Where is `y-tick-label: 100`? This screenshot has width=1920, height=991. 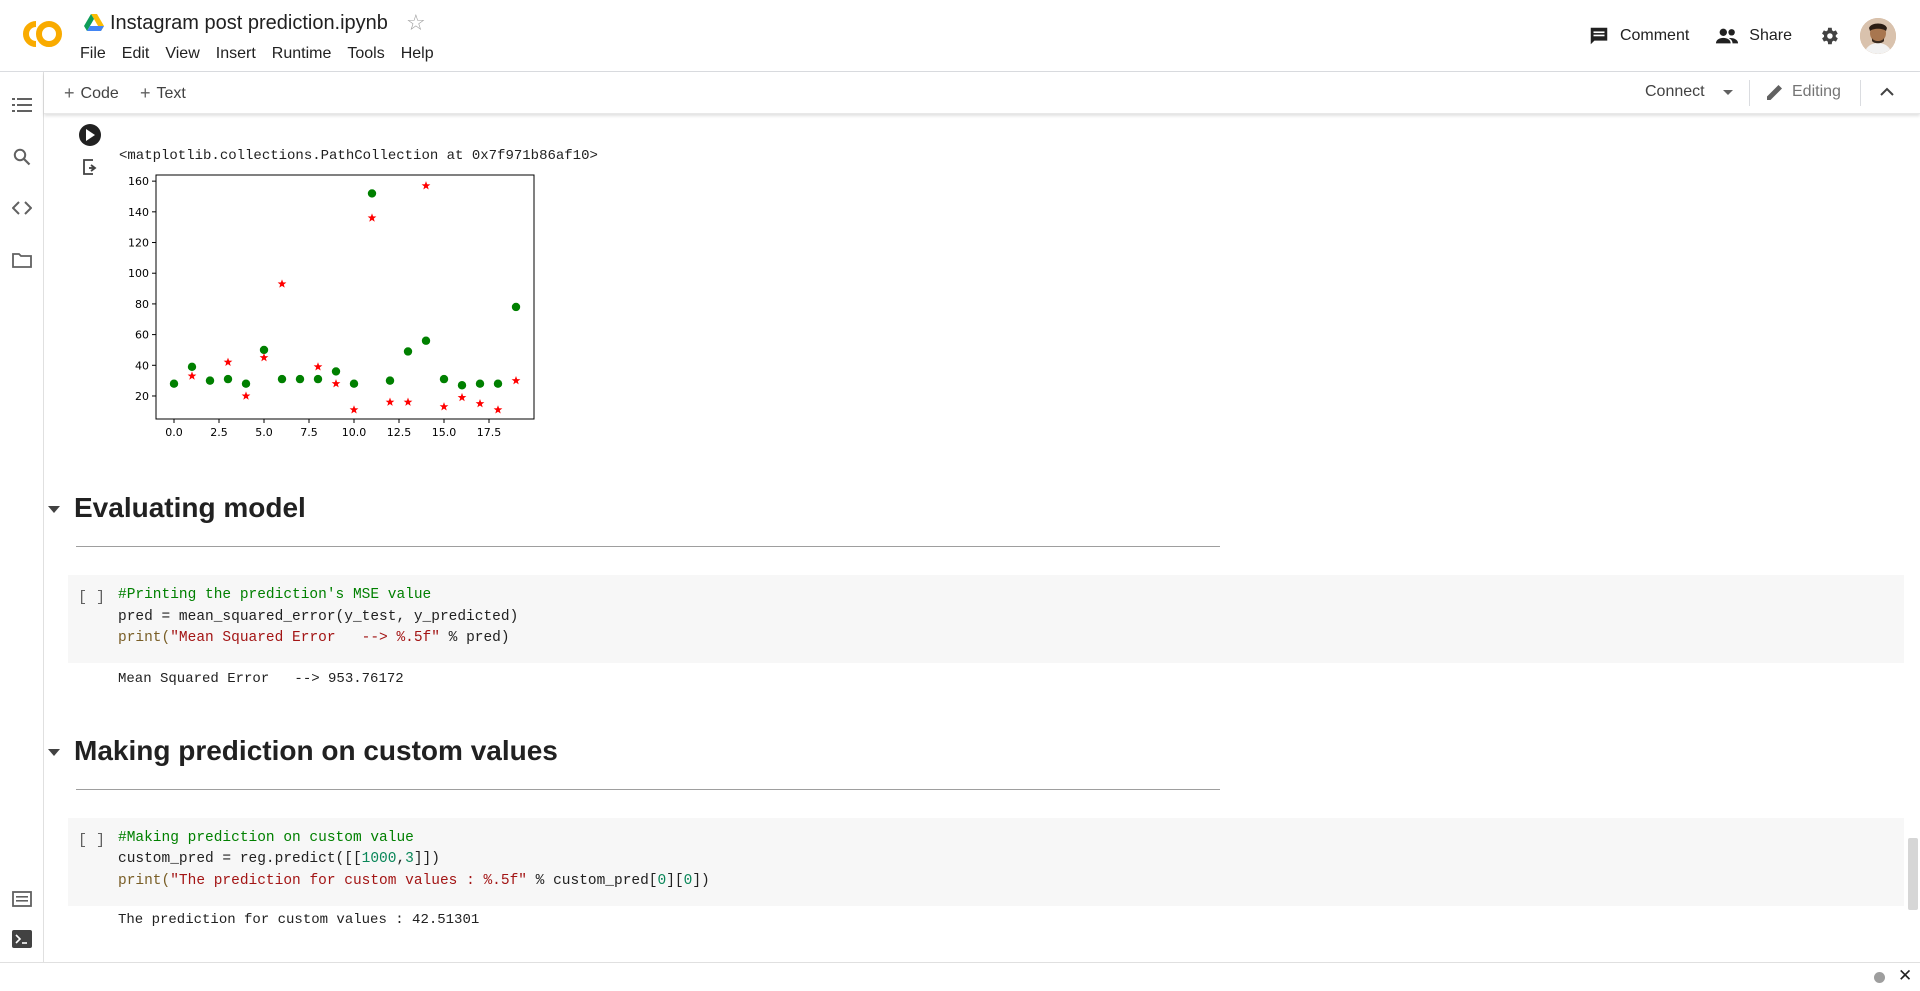 y-tick-label: 100 is located at coordinates (138, 273).